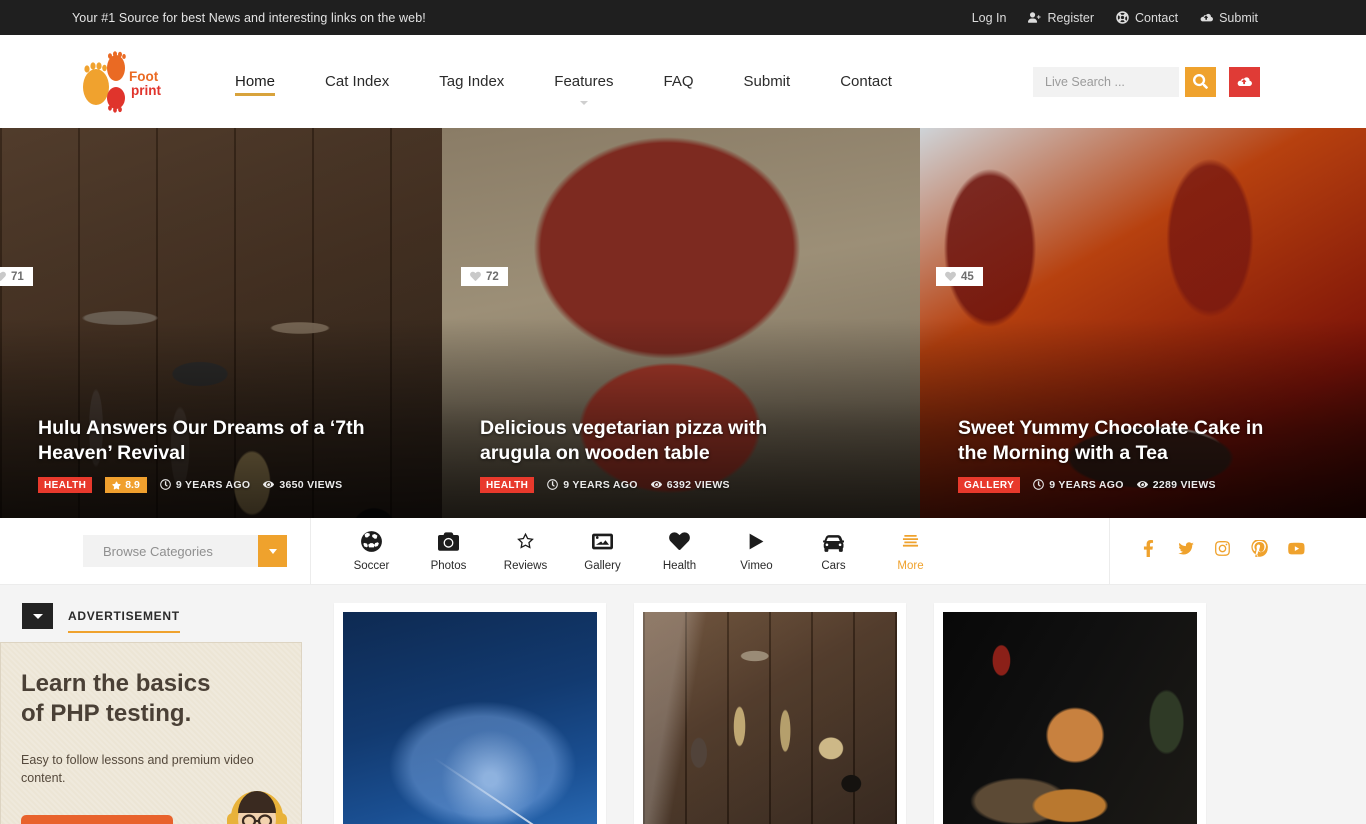 The height and width of the screenshot is (824, 1366). Describe the element at coordinates (492, 276) in the screenshot. I see `like-count: 72` at that location.